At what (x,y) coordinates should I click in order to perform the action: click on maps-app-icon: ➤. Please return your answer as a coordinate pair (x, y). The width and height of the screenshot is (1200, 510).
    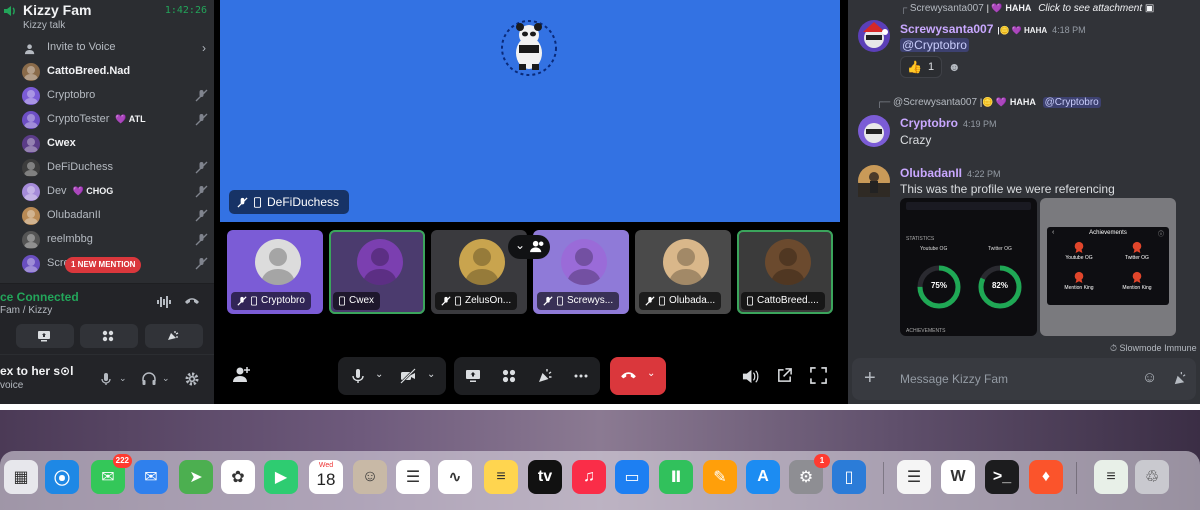
    Looking at the image, I should click on (196, 477).